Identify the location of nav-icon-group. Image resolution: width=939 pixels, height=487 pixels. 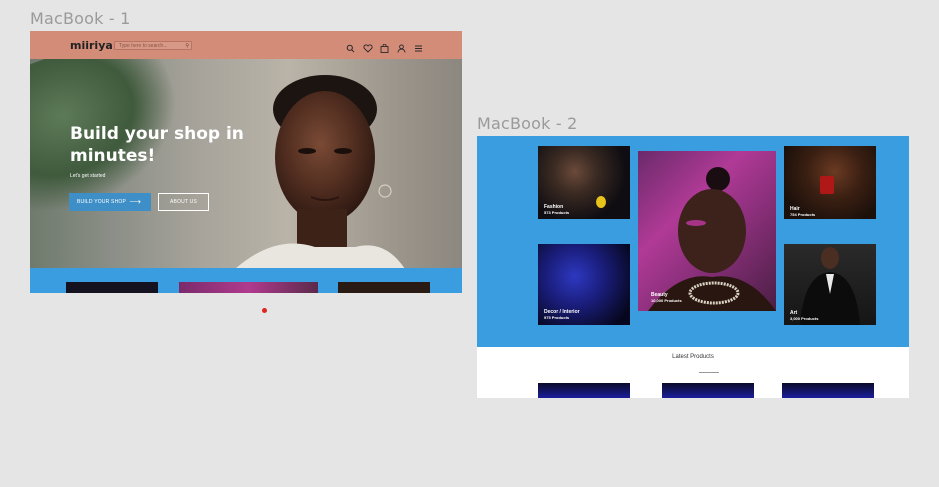
(384, 46).